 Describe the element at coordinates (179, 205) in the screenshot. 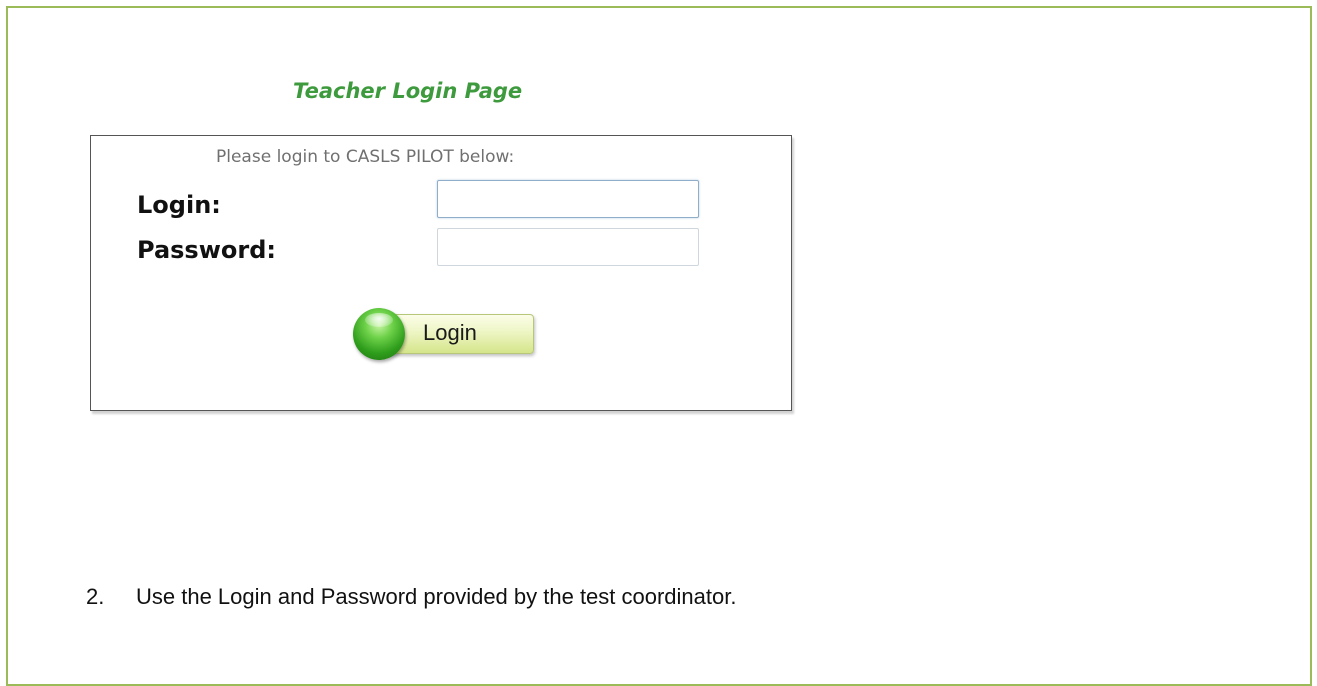

I see `login-label: Login:` at that location.